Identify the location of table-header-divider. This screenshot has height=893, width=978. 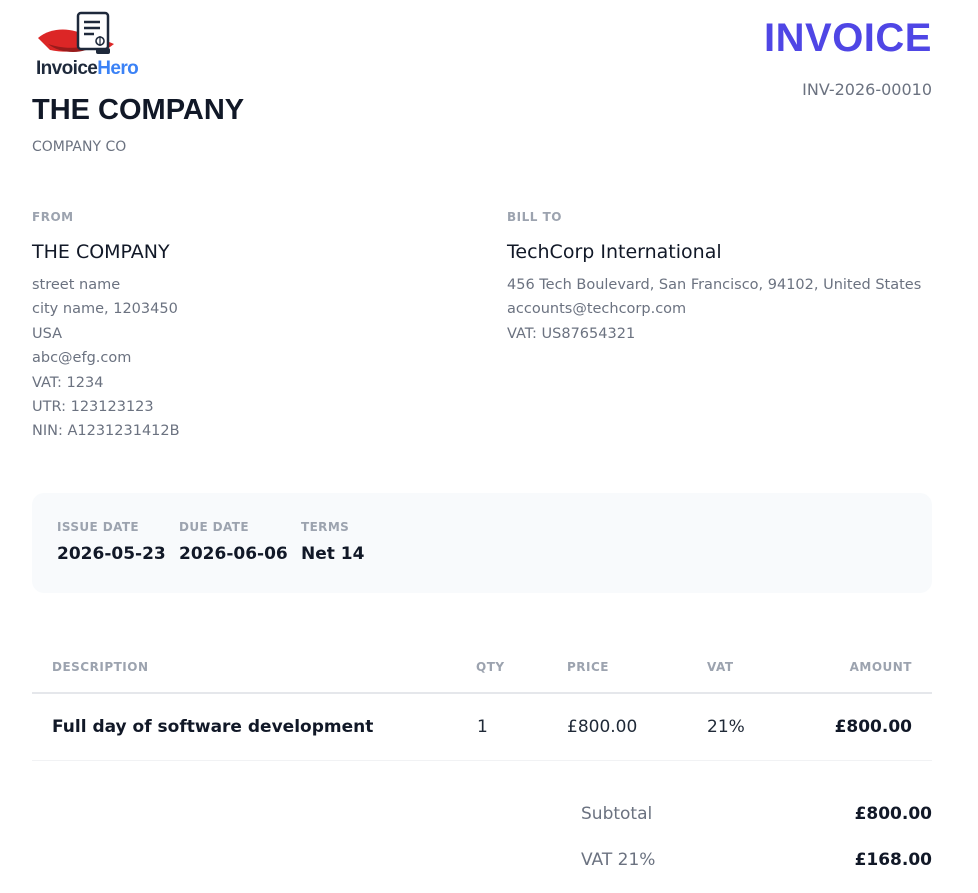
(482, 693).